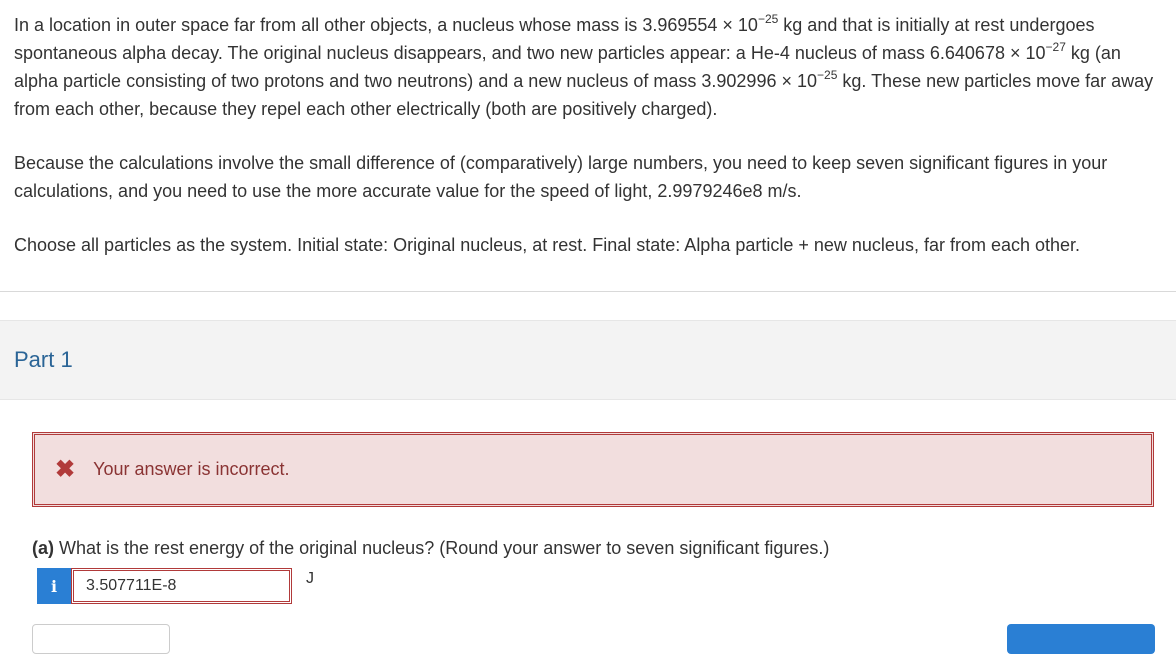  I want to click on feedback-message: Your answer is incorrect., so click(191, 469).